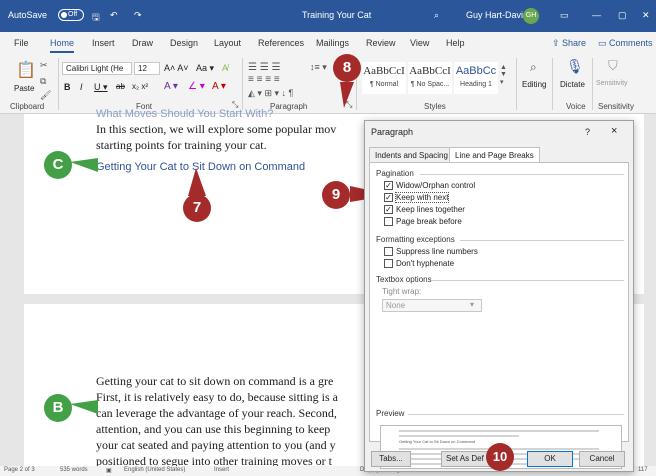  Describe the element at coordinates (602, 459) in the screenshot. I see `cancel-button: Cancel` at that location.